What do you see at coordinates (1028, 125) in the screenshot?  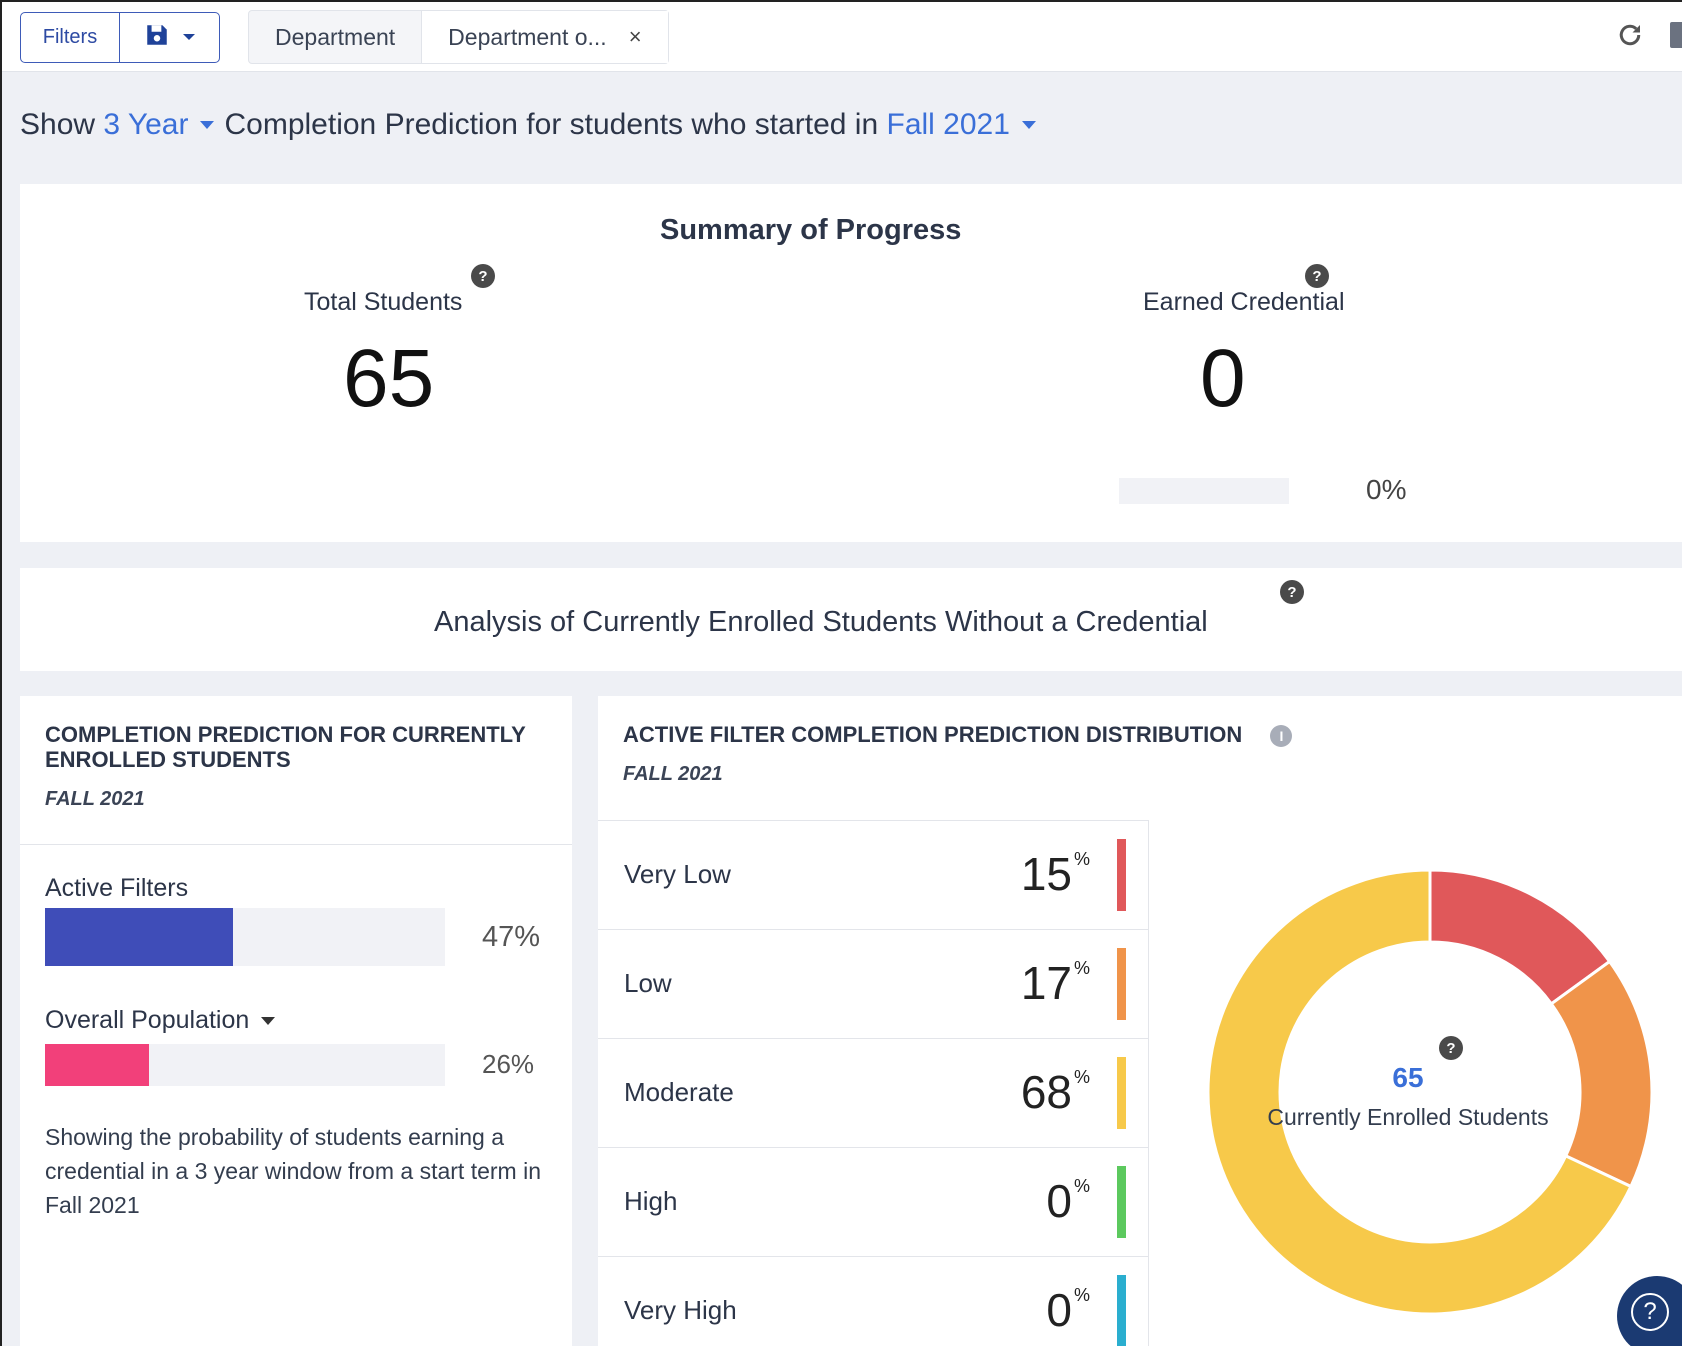 I see `term-caret-icon` at bounding box center [1028, 125].